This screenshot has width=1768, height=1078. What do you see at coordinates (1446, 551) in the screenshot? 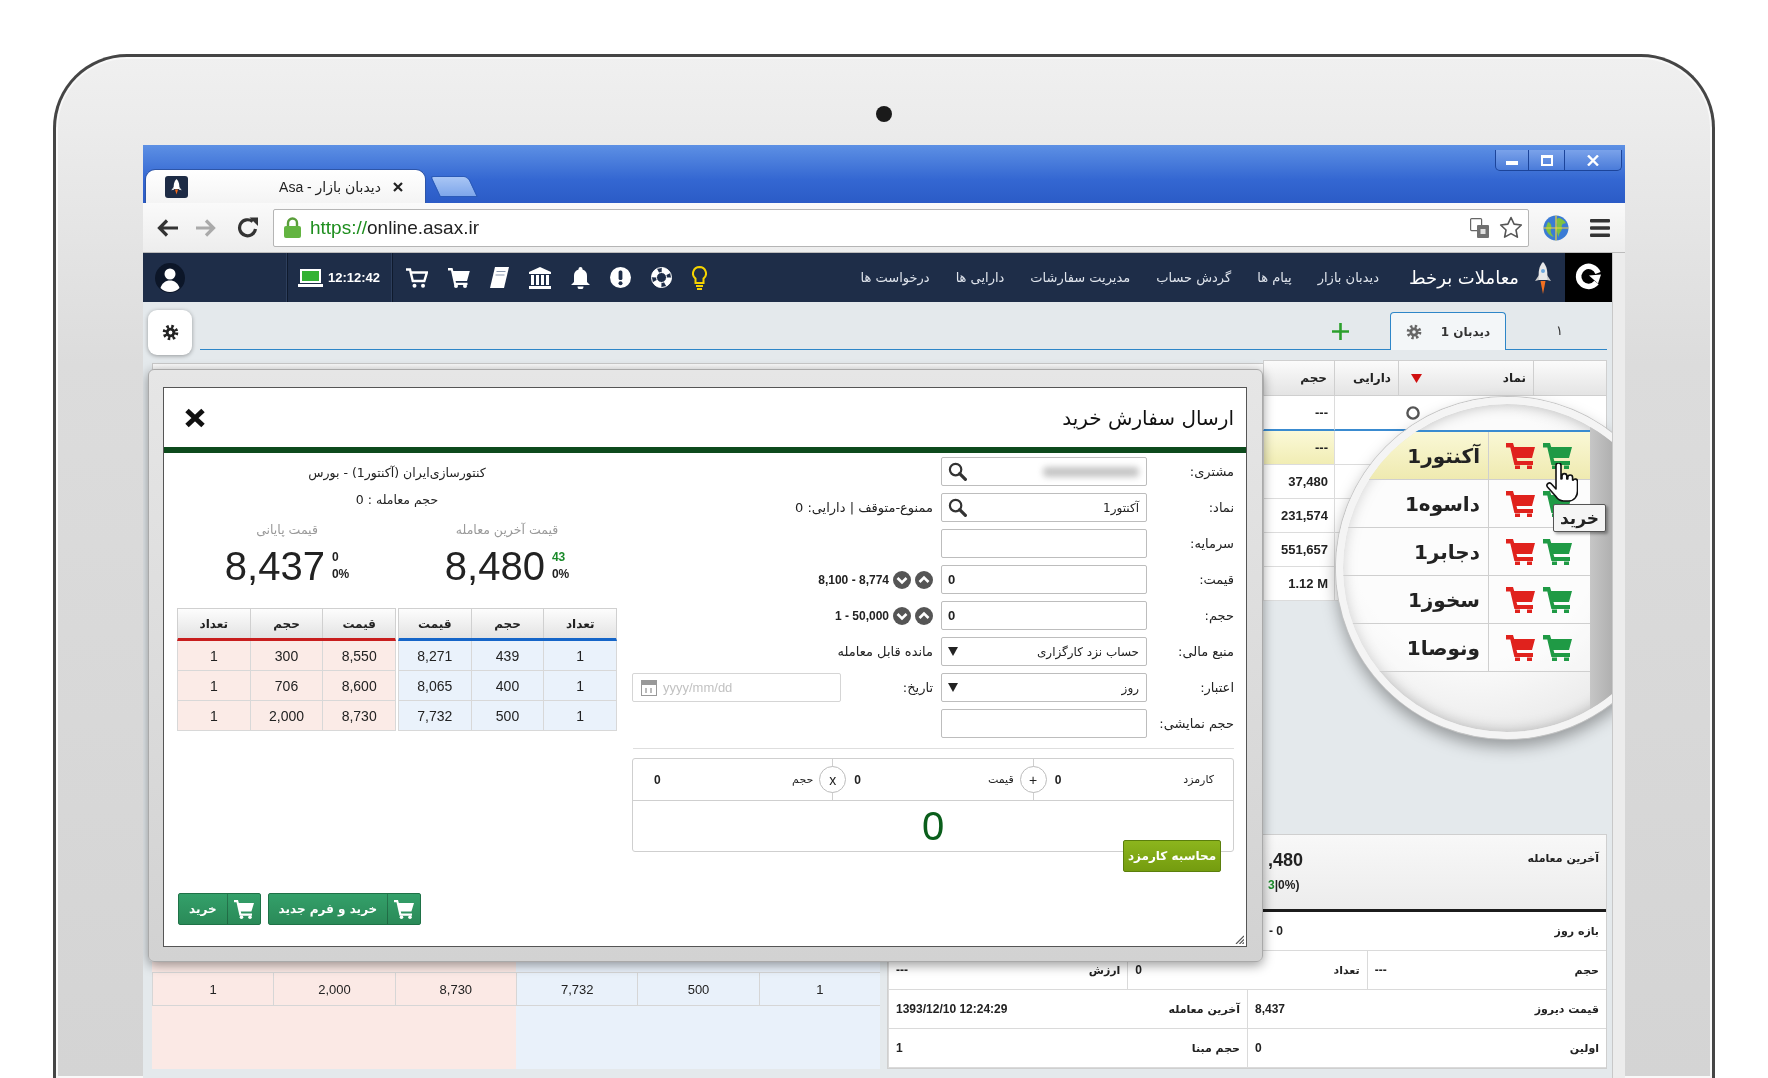
I see `symbol-text: دجابر1` at bounding box center [1446, 551].